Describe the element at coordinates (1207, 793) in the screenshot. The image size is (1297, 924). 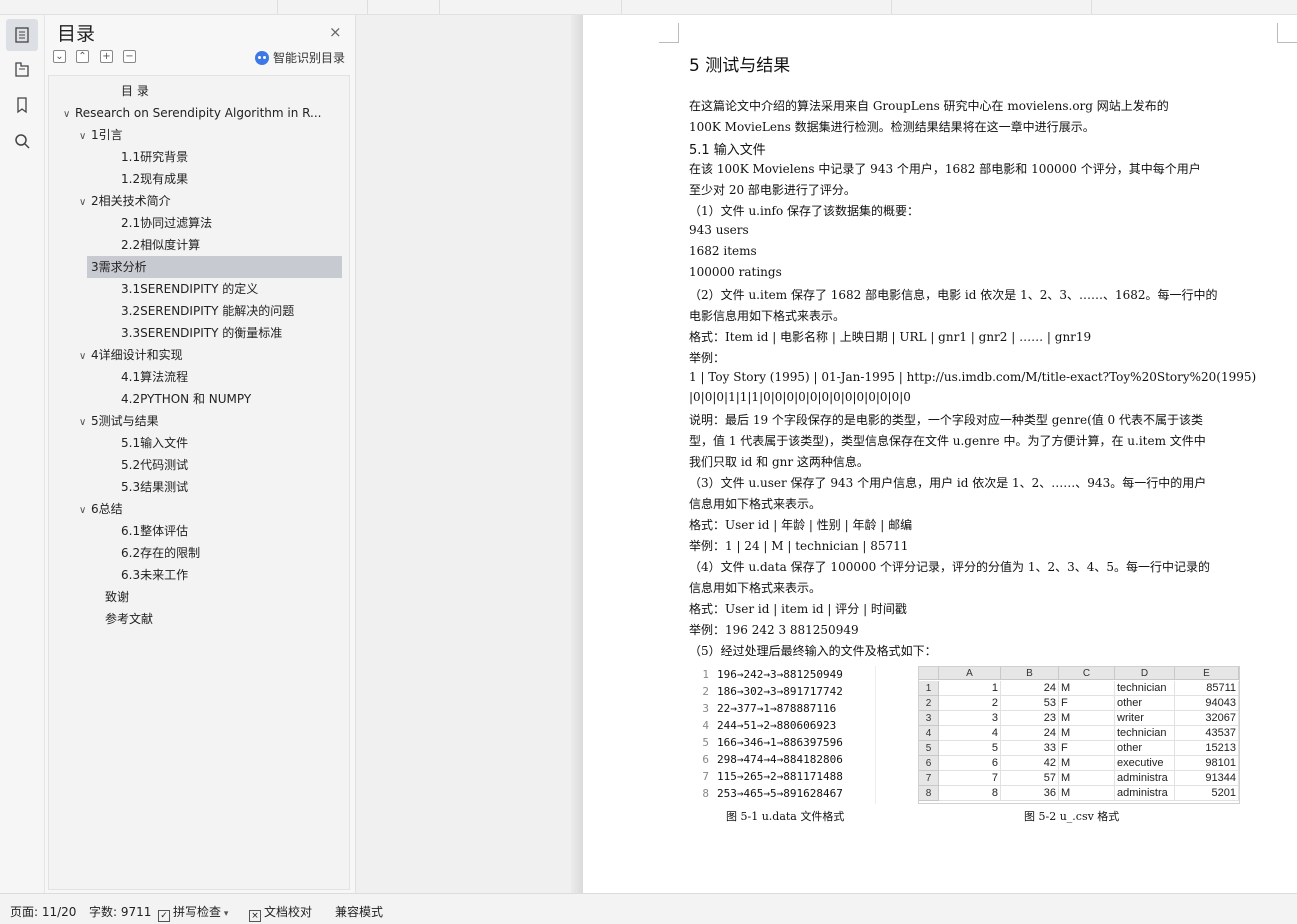
I see `sheet-cell: 5201` at that location.